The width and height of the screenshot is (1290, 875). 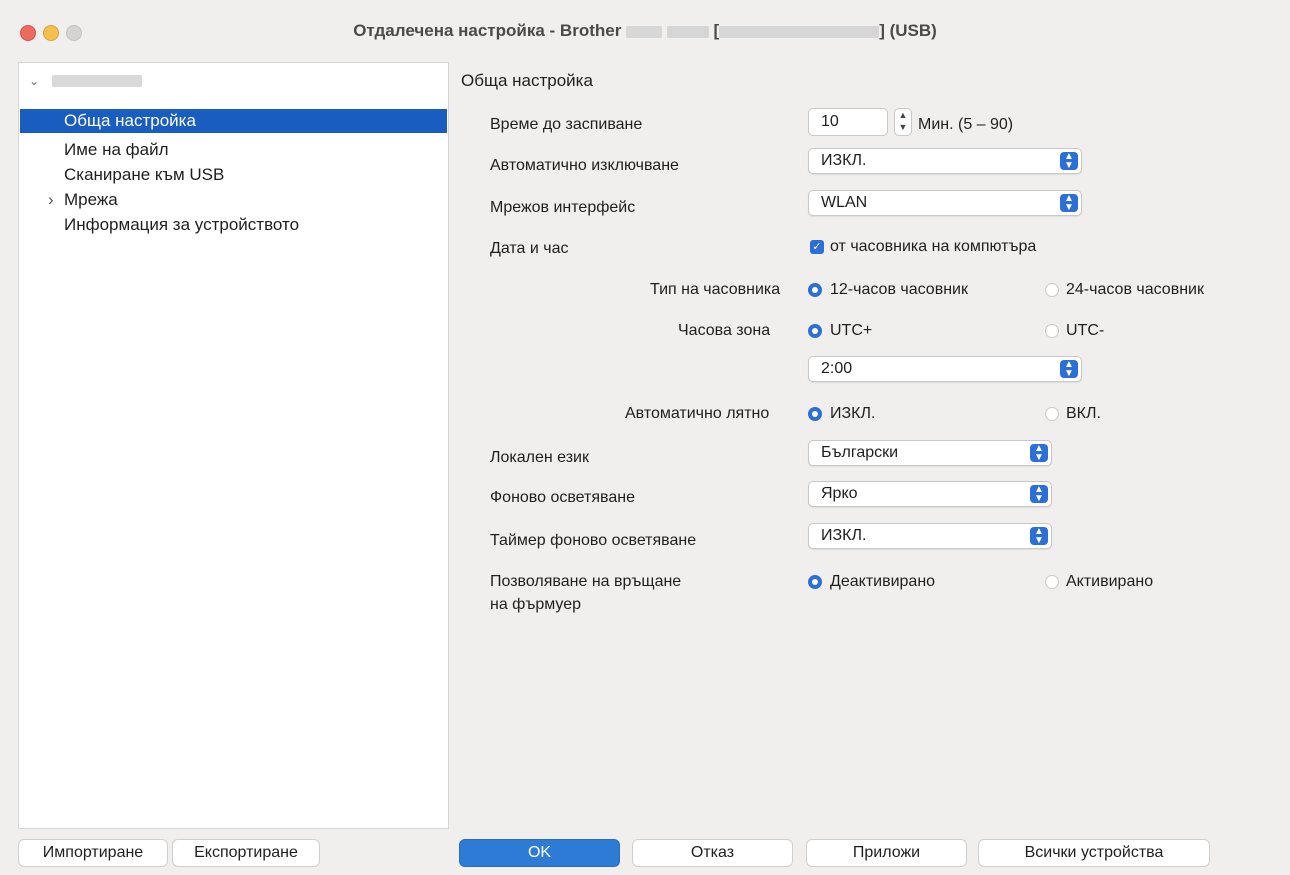 I want to click on all-devices-button: Всички устройства, so click(x=1094, y=853).